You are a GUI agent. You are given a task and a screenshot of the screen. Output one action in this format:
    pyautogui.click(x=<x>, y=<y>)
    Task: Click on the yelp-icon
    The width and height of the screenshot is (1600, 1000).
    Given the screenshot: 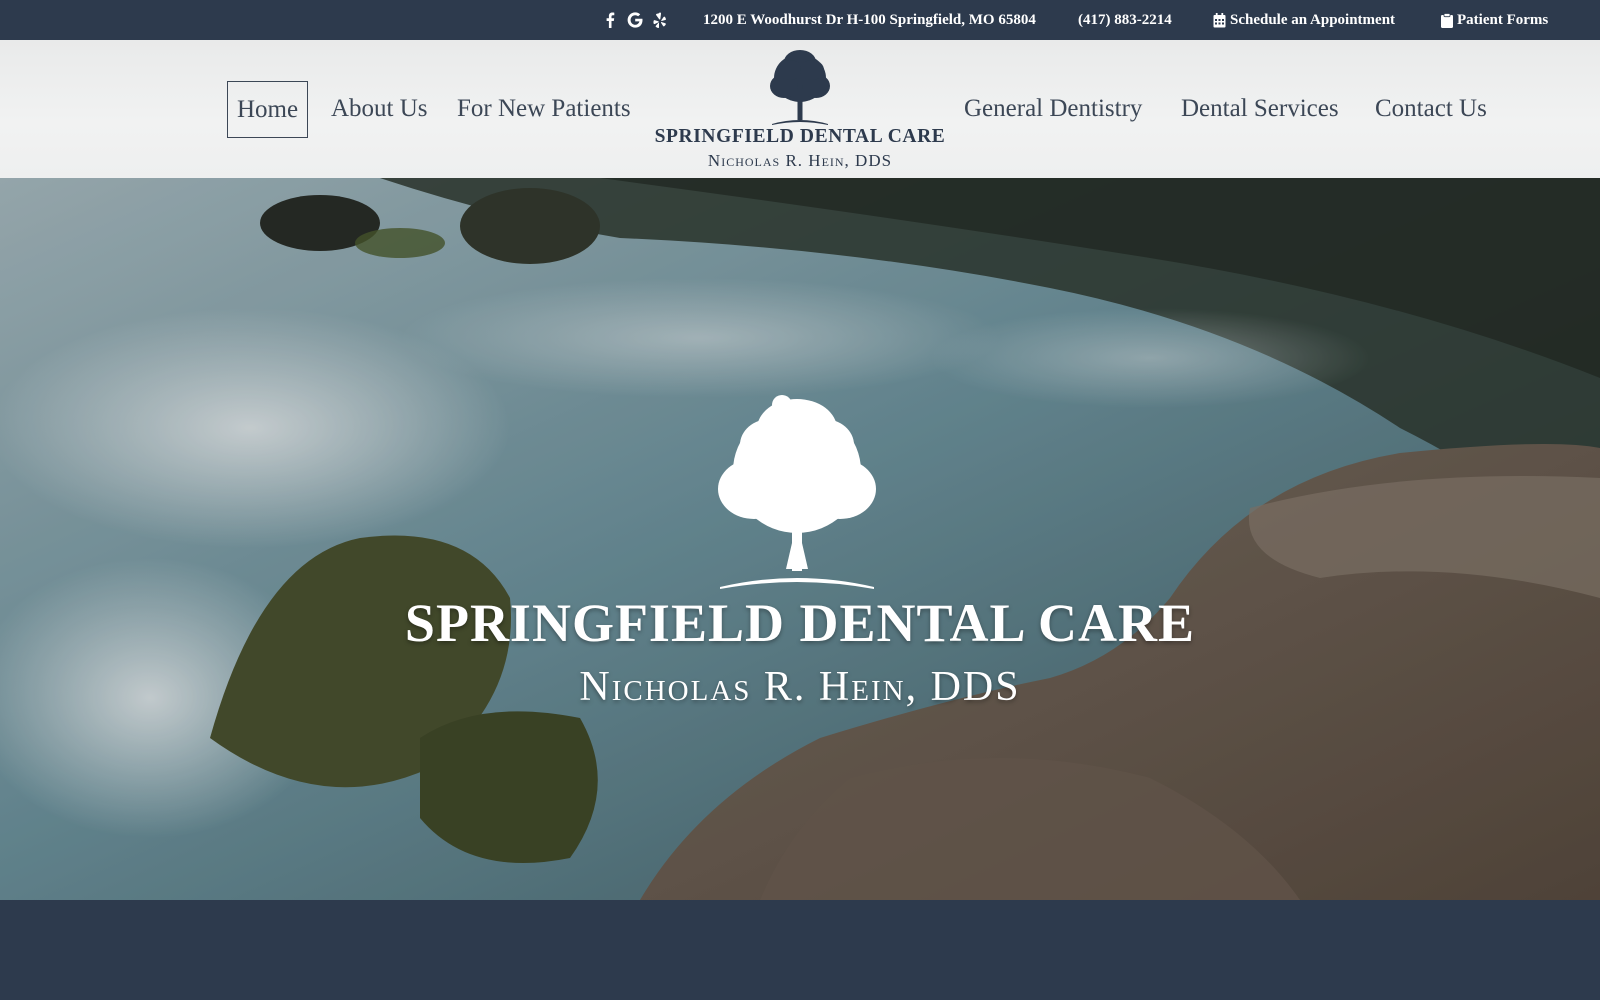 What is the action you would take?
    pyautogui.click(x=660, y=20)
    